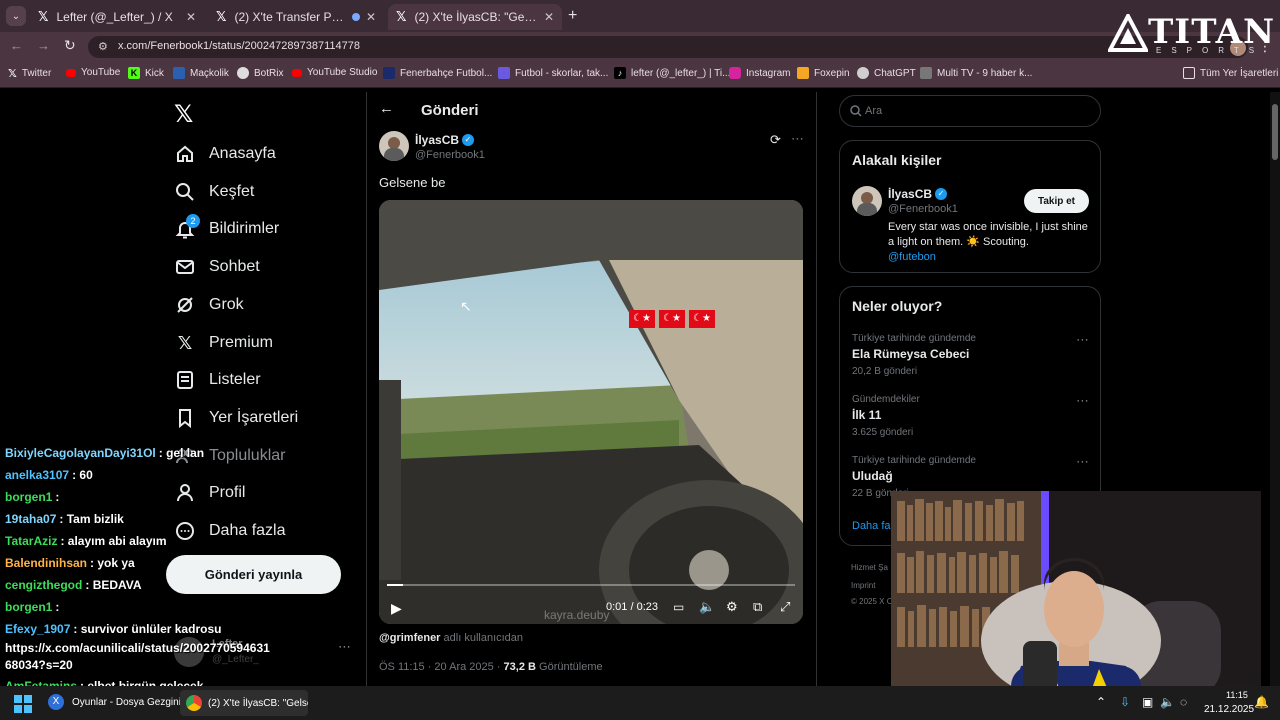  Describe the element at coordinates (23, 704) in the screenshot. I see `windows-start-icon` at that location.